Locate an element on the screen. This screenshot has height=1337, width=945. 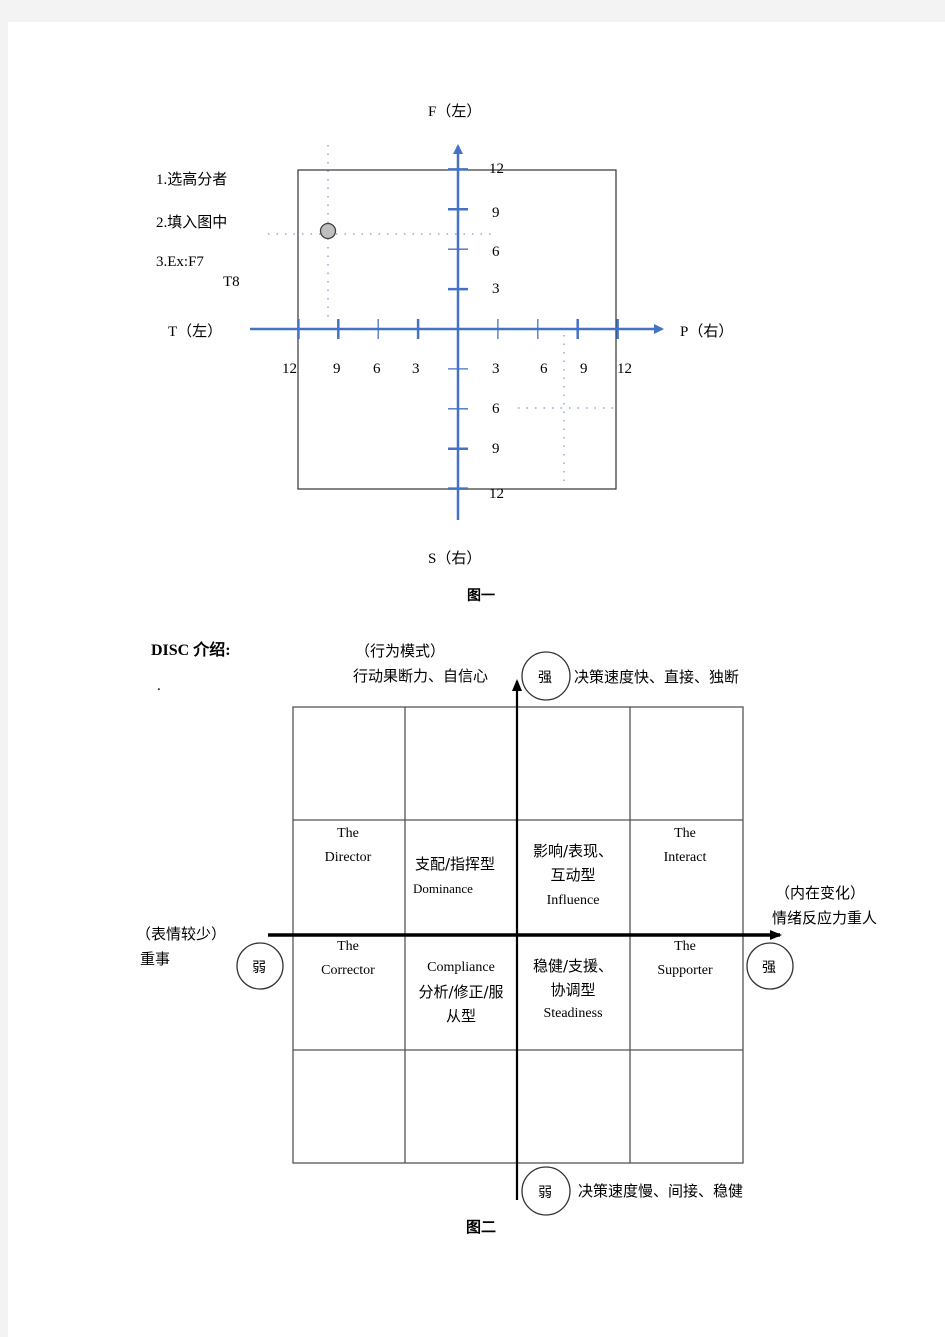
cell-supporter: The Supporter is located at coordinates (685, 959).